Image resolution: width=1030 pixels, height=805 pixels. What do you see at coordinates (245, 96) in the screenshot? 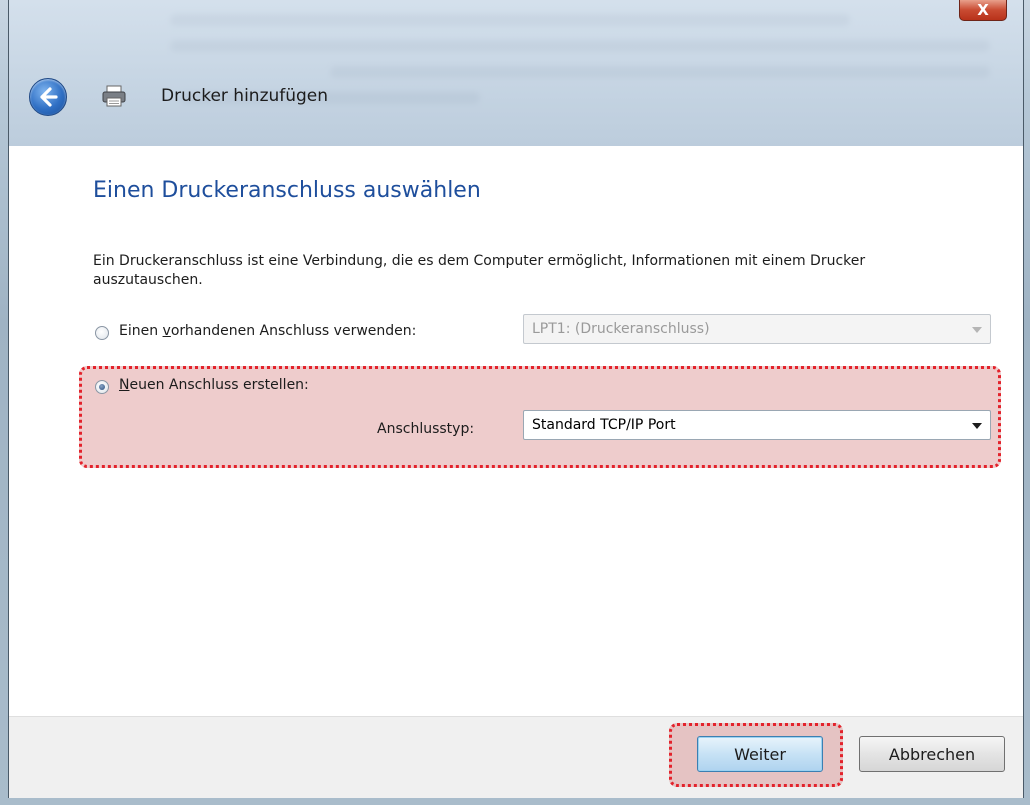
I see `window-title: Drucker hinzufügen` at bounding box center [245, 96].